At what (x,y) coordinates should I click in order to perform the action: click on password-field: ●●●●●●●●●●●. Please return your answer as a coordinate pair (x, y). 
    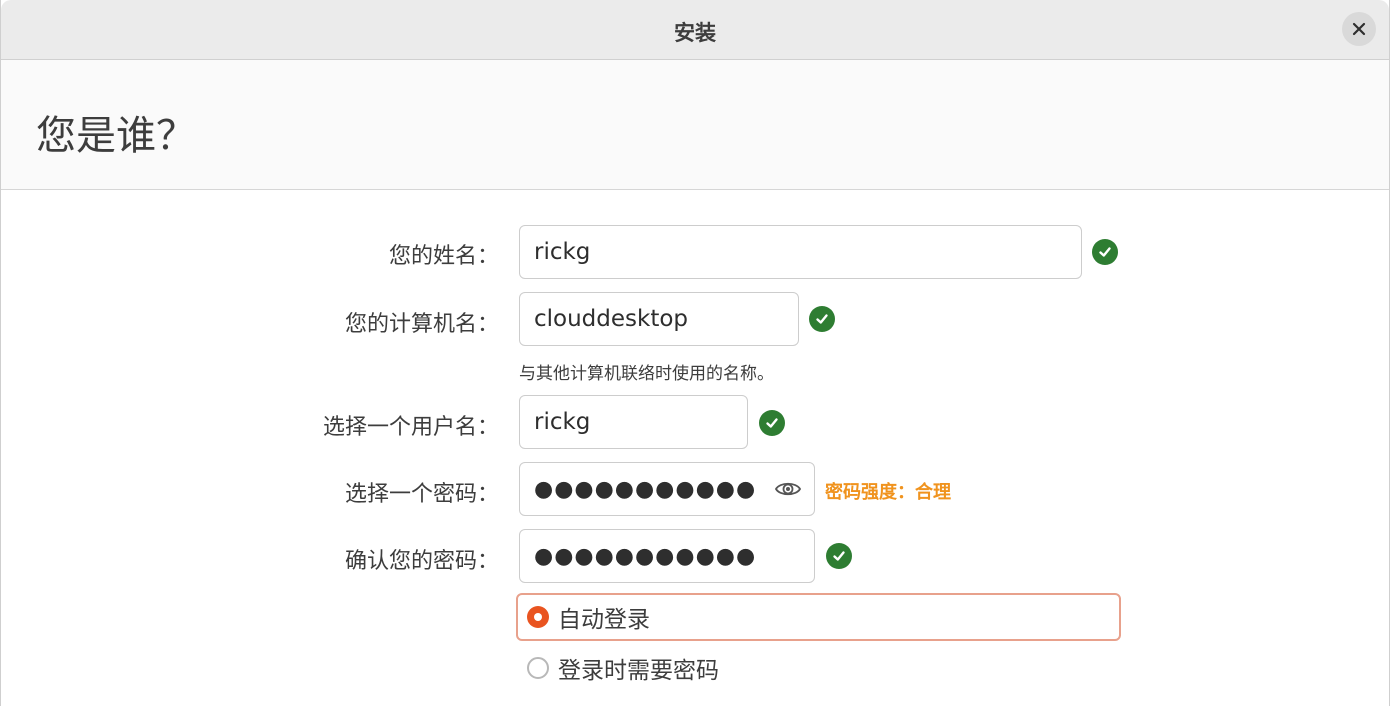
    Looking at the image, I should click on (667, 489).